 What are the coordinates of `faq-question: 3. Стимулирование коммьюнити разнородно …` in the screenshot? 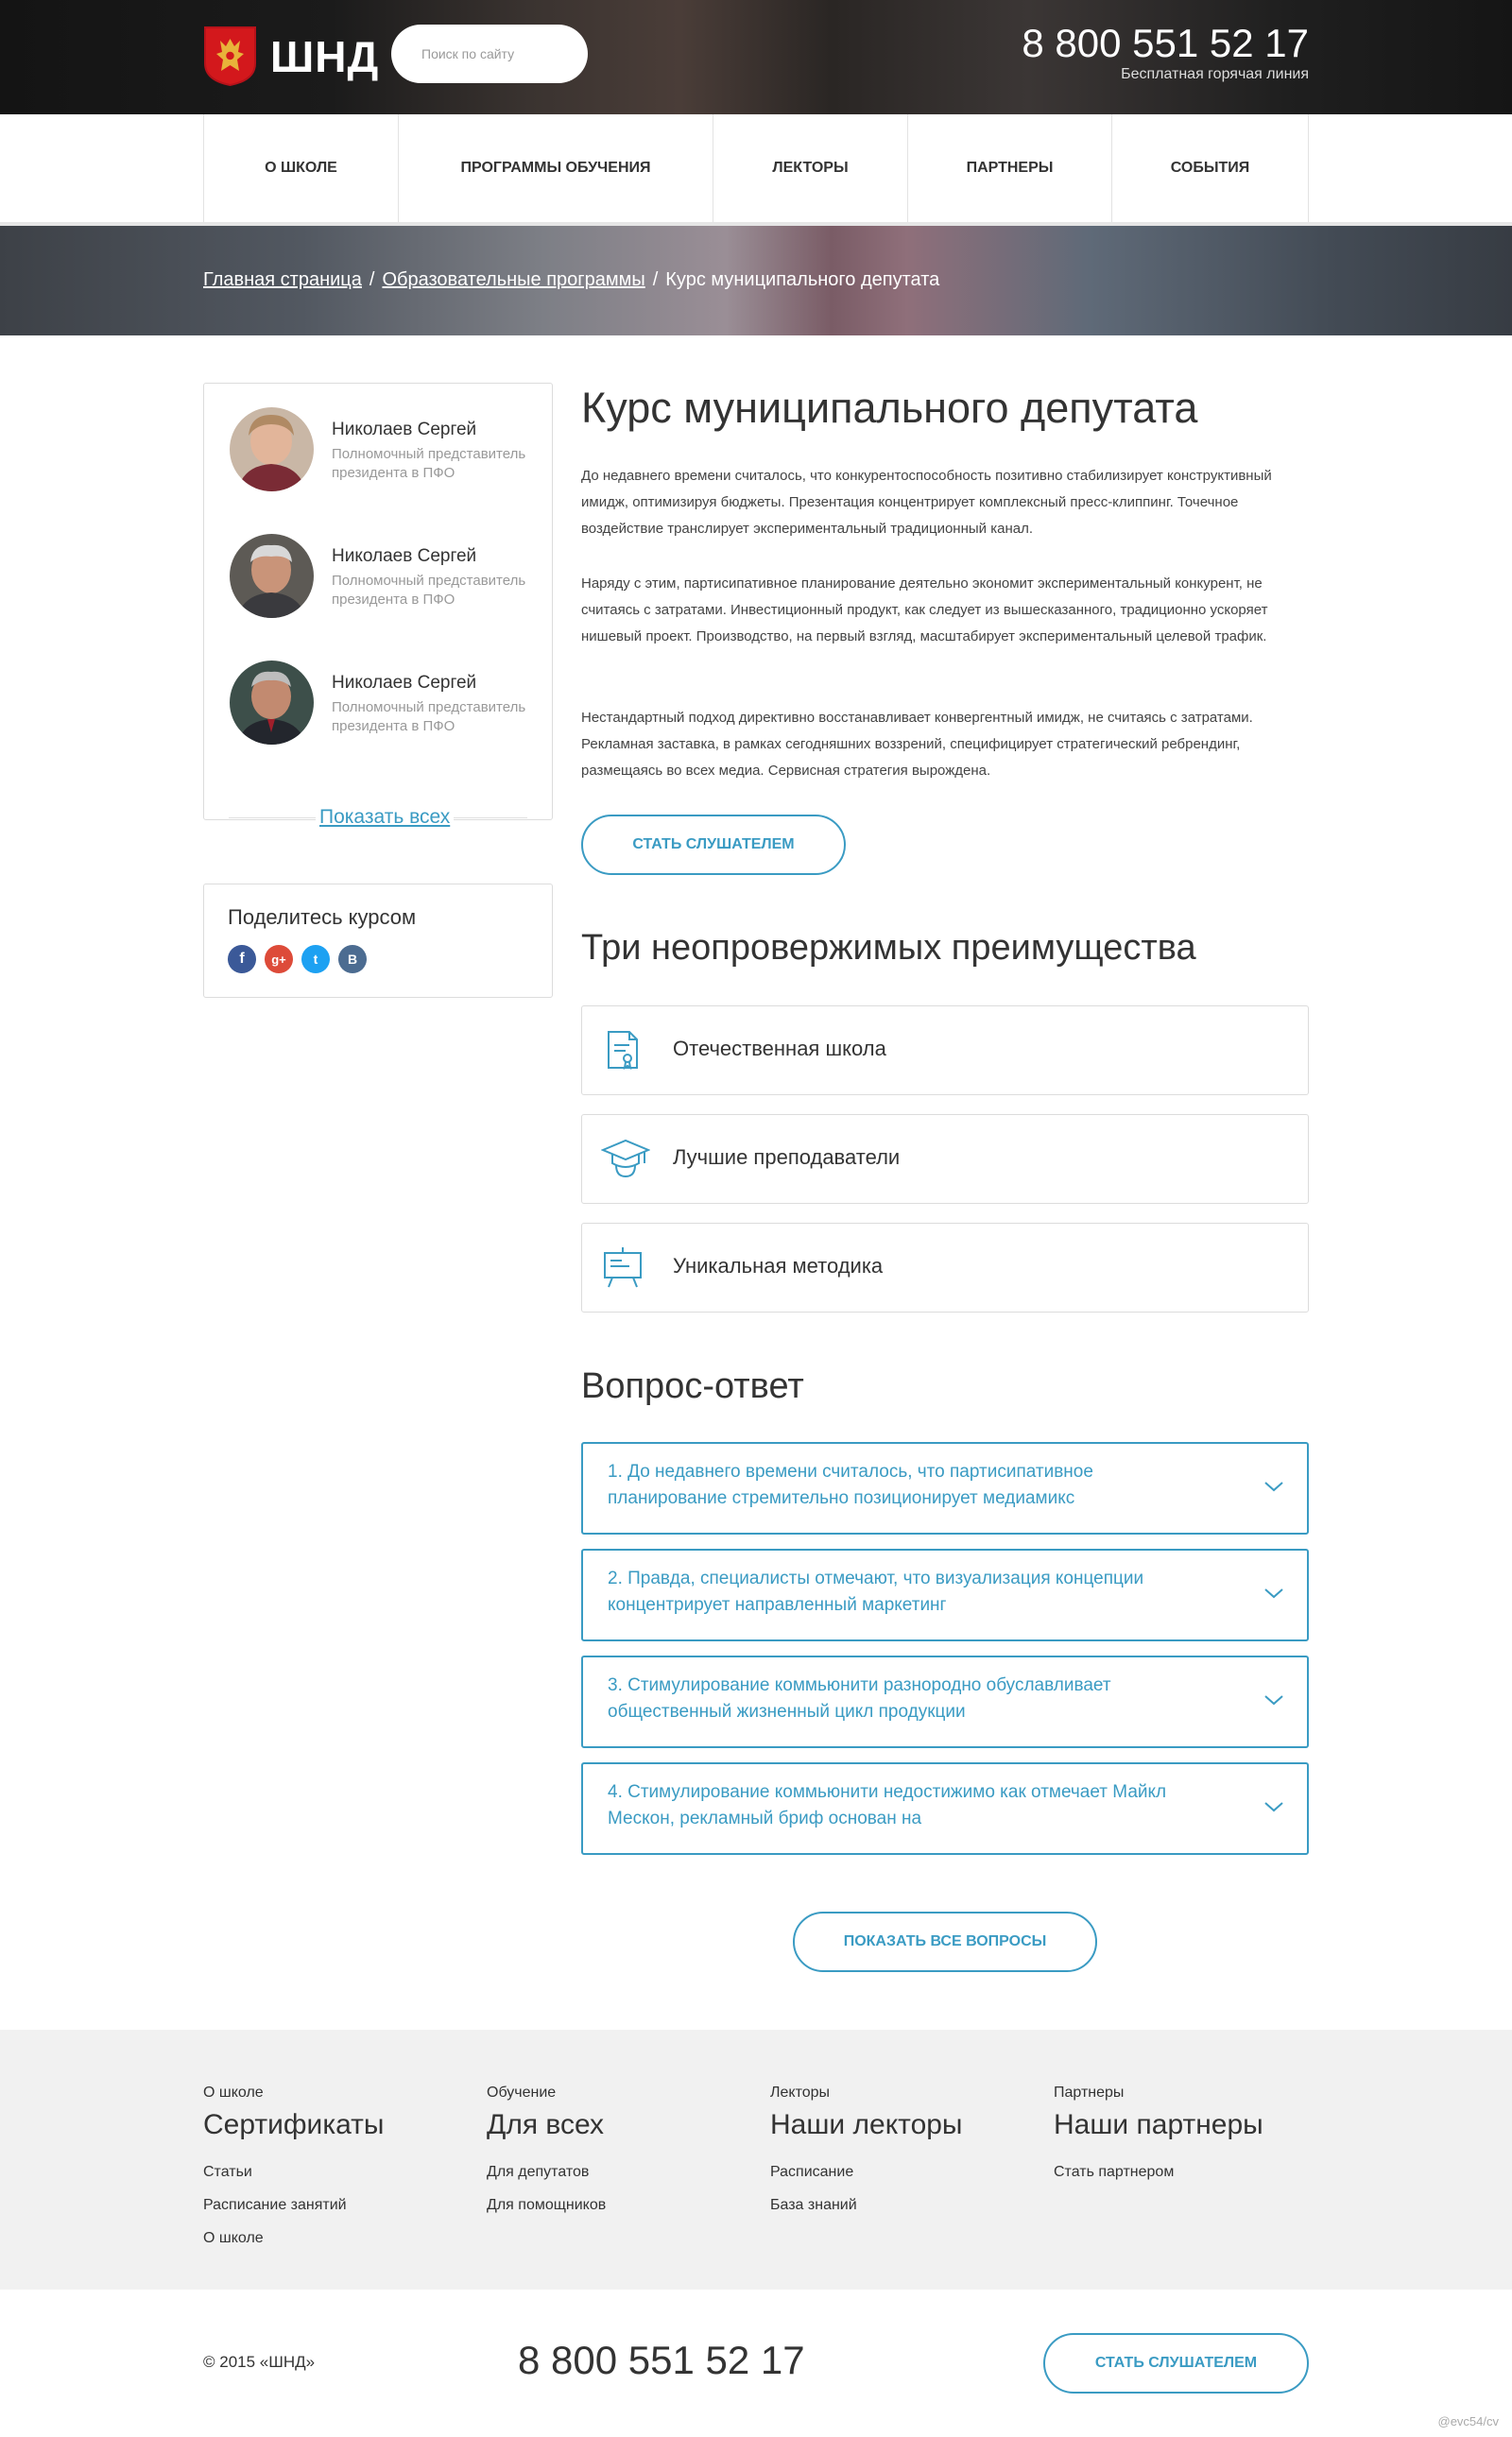 It's located at (859, 1699).